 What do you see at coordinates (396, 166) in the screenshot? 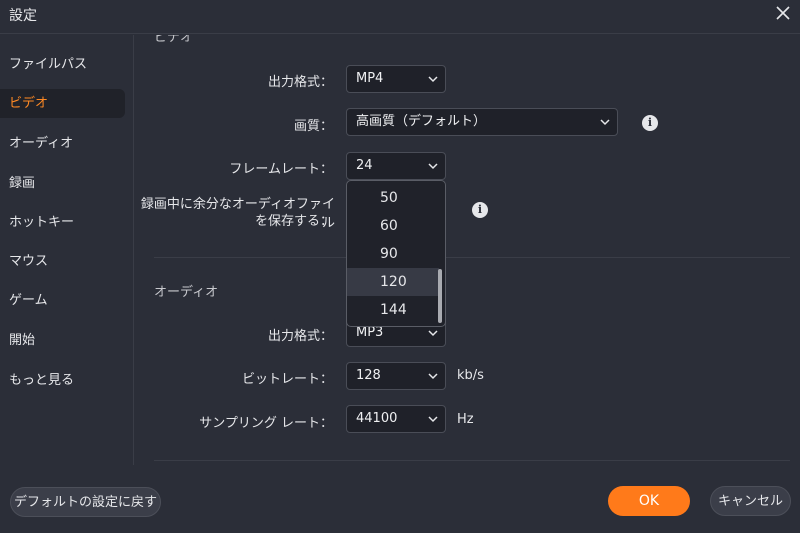
I see `video-framerate-select: 24` at bounding box center [396, 166].